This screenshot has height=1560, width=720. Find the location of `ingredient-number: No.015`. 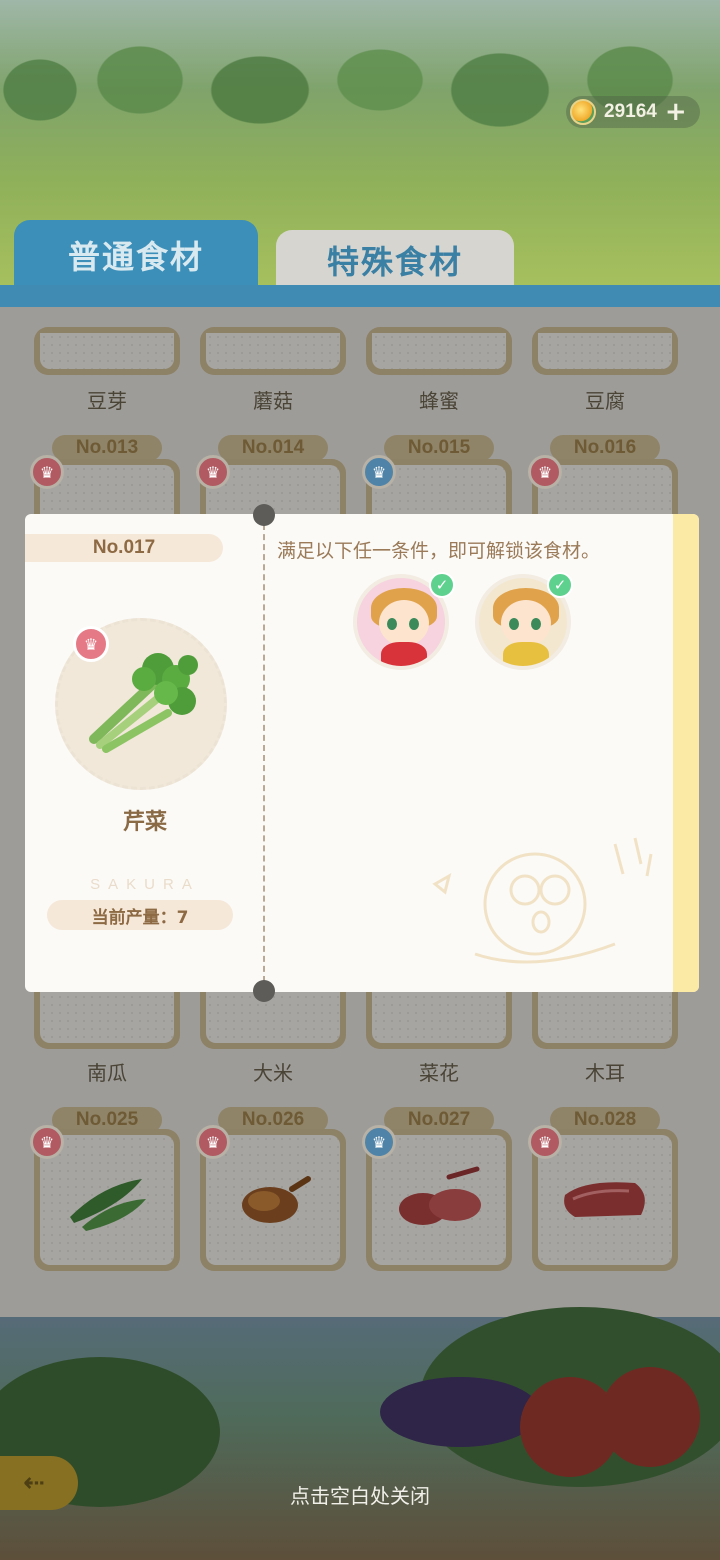

ingredient-number: No.015 is located at coordinates (439, 448).